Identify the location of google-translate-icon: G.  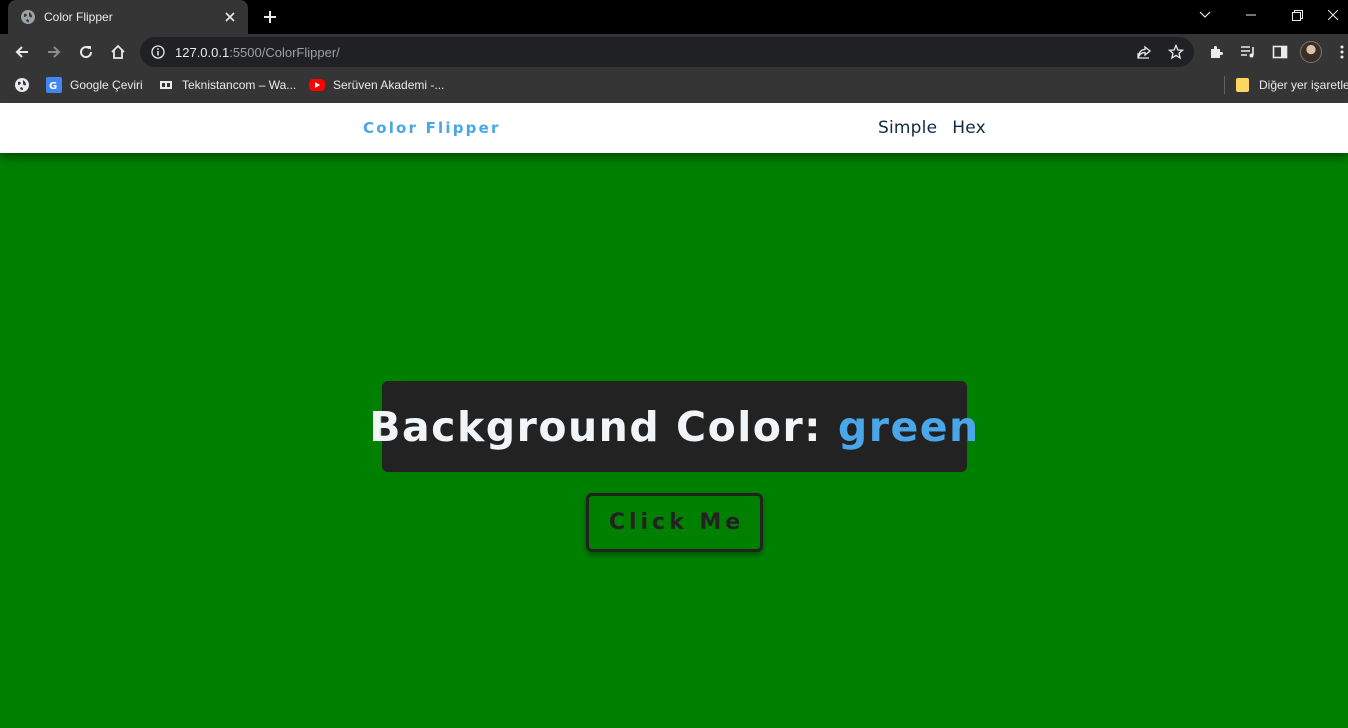
(54, 85).